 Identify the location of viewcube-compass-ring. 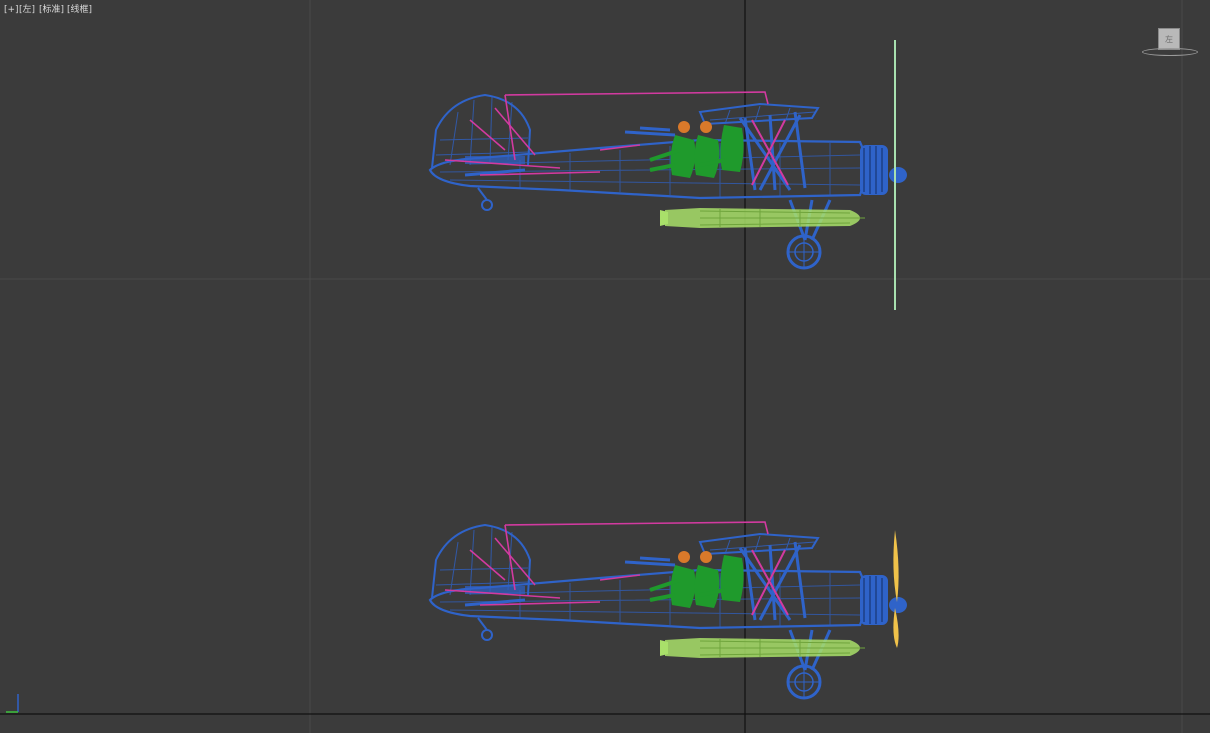
(1170, 52).